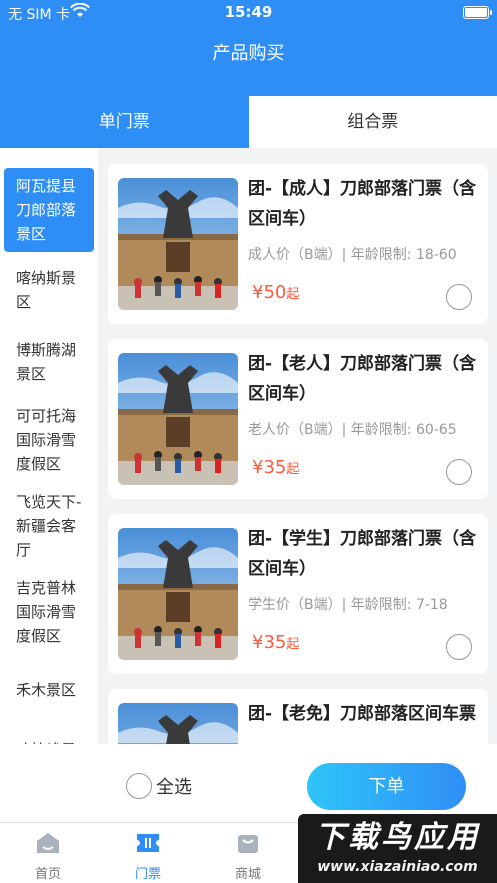 The width and height of the screenshot is (497, 883). I want to click on ticket-type-tabs: 单门票 组合票, so click(248, 122).